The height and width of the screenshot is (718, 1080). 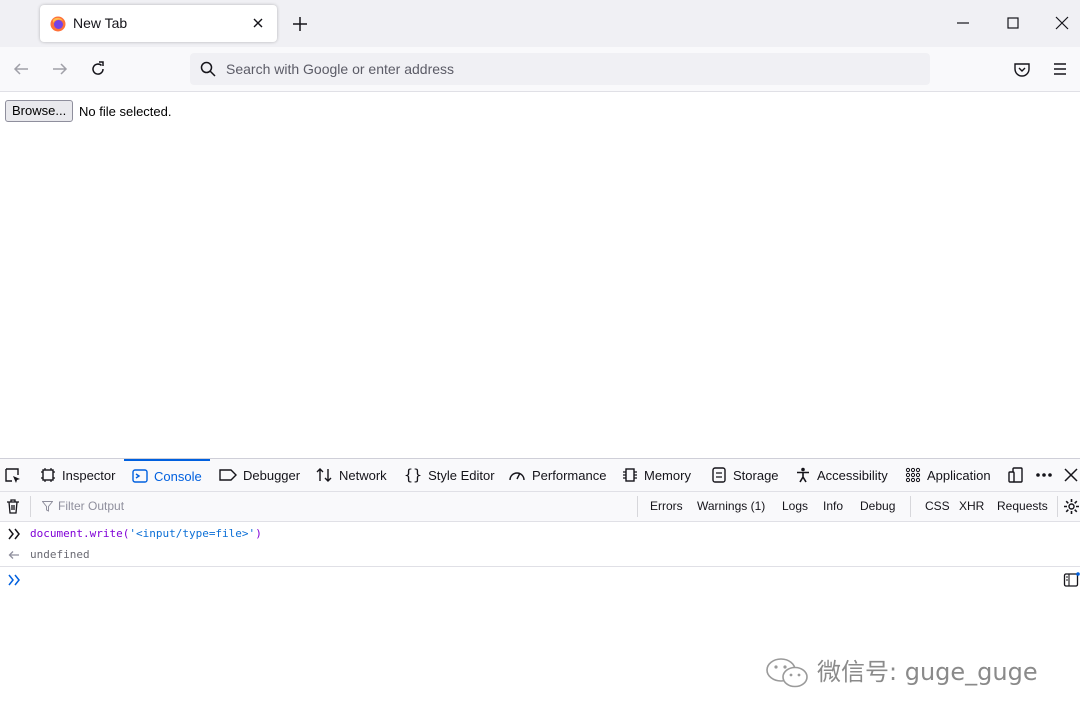 What do you see at coordinates (21, 69) in the screenshot?
I see `back-arrow-icon` at bounding box center [21, 69].